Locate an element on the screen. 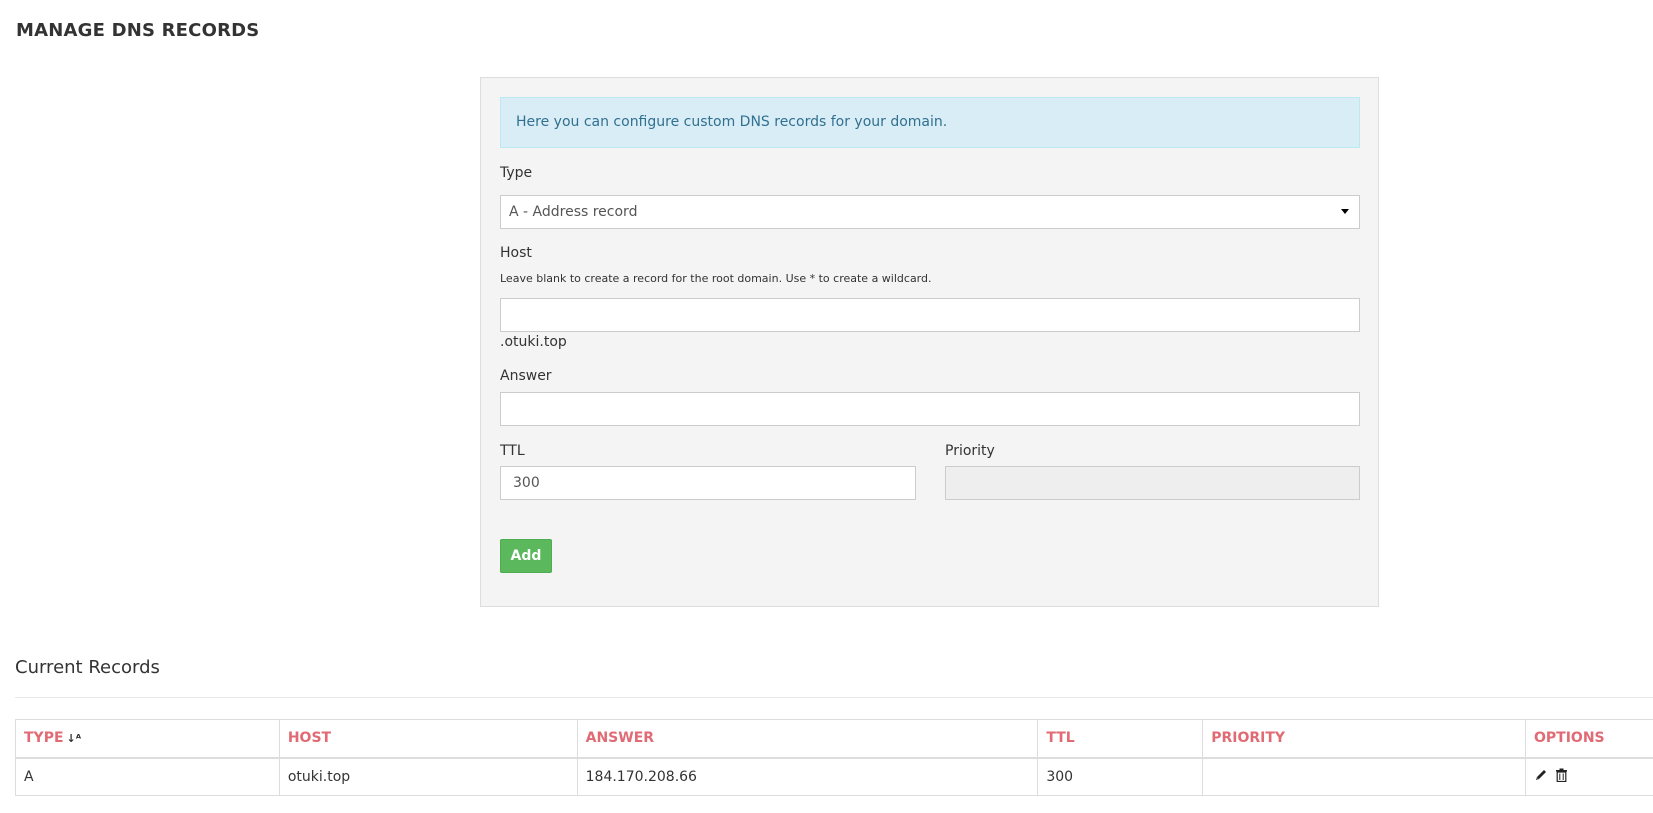  type-select: A - Address record is located at coordinates (930, 212).